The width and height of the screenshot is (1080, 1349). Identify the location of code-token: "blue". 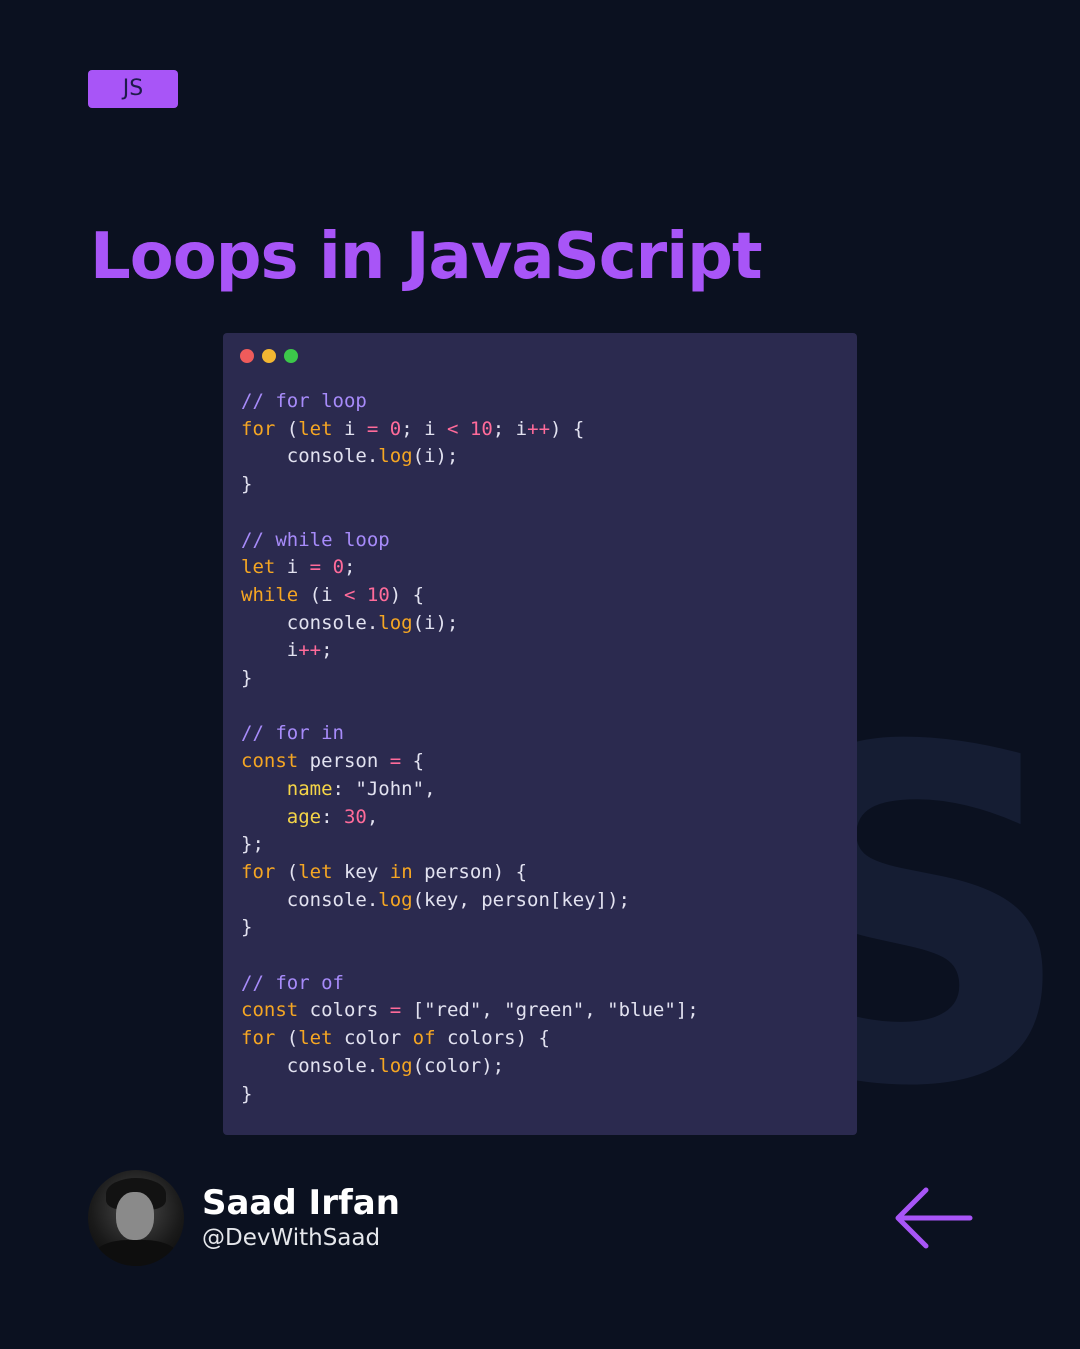
(641, 1010).